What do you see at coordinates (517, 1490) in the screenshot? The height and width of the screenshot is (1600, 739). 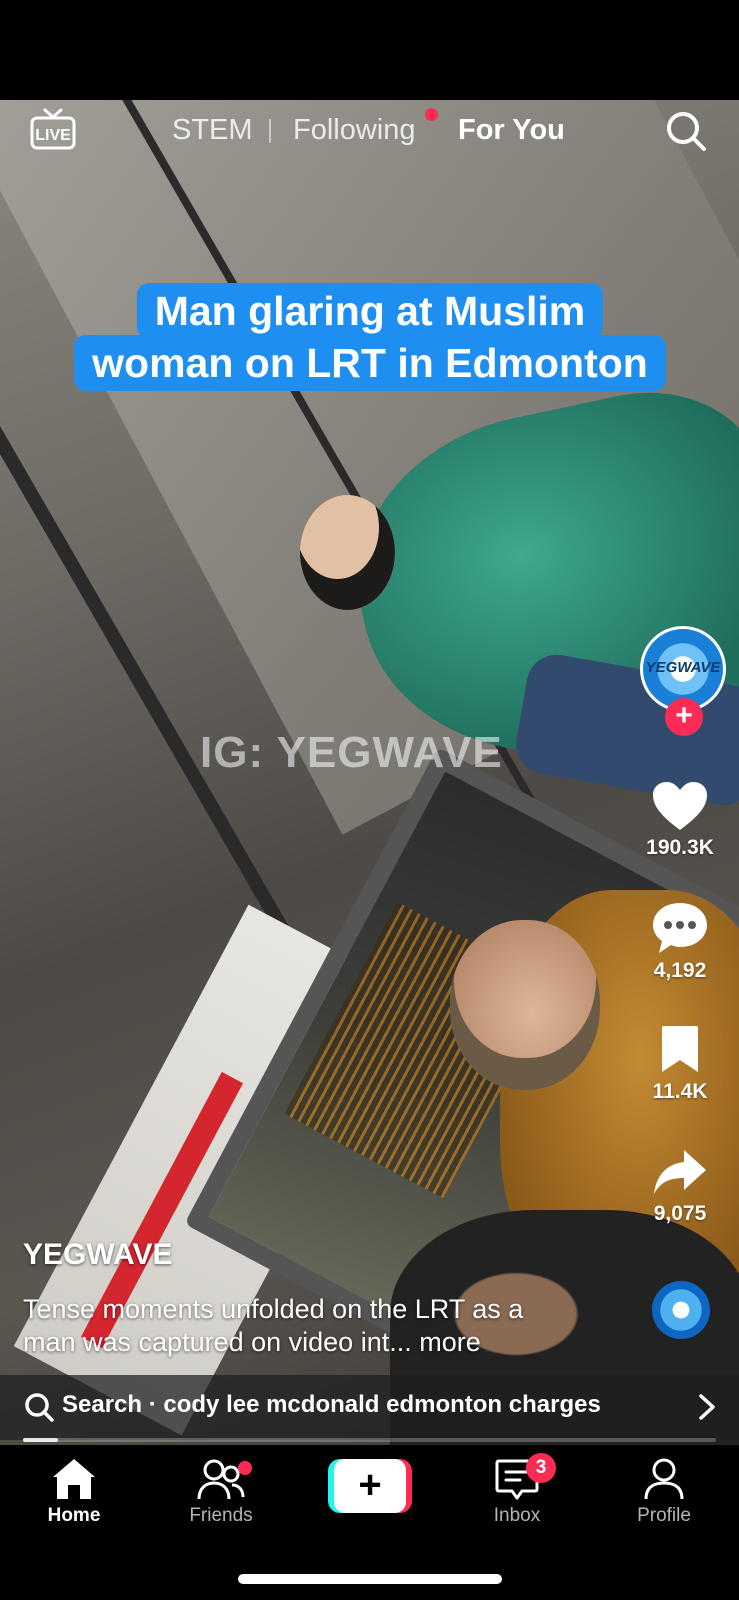 I see `tab-inbox: 3 Inbox` at bounding box center [517, 1490].